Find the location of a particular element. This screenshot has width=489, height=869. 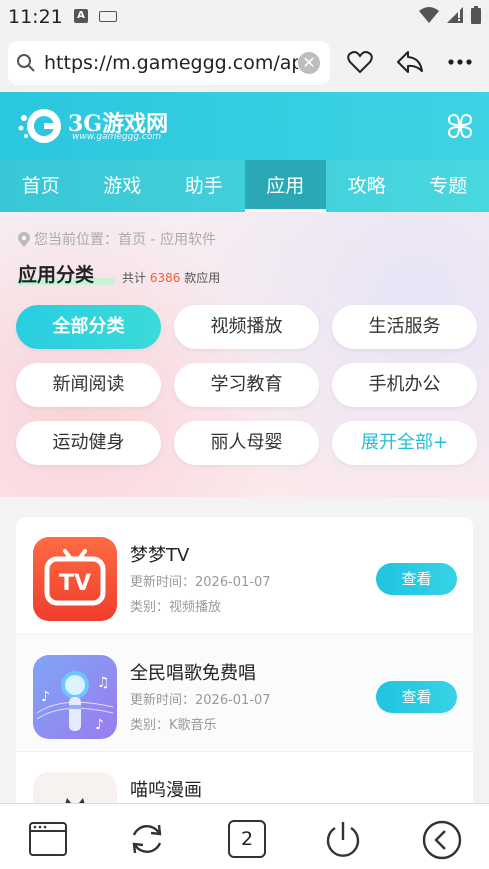

wifi-icon is located at coordinates (429, 15).